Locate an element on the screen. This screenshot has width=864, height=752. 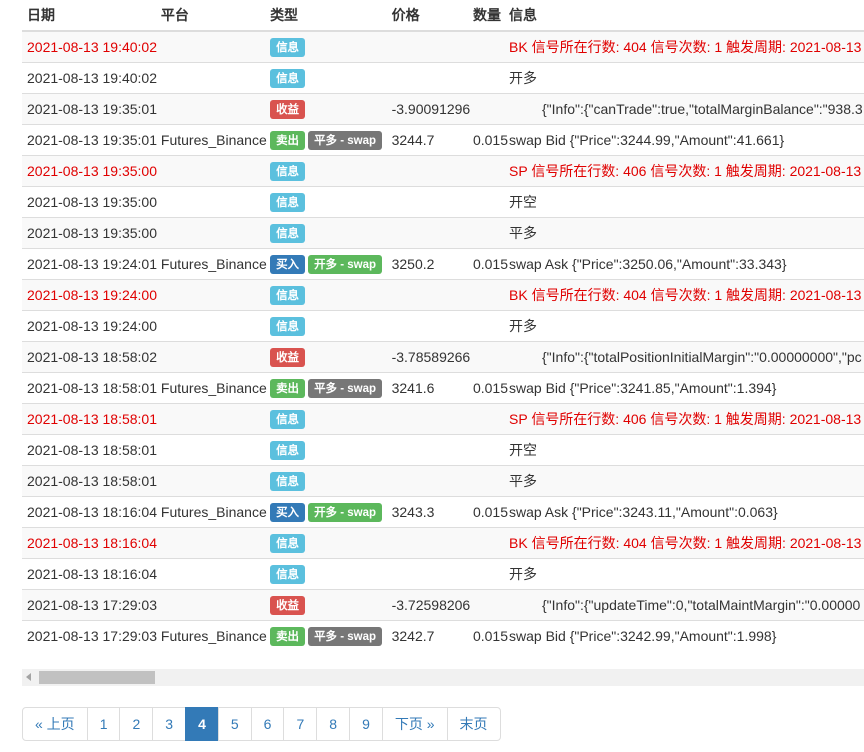
cell-date: 2021-08-13 19:24:00 is located at coordinates (89, 295).